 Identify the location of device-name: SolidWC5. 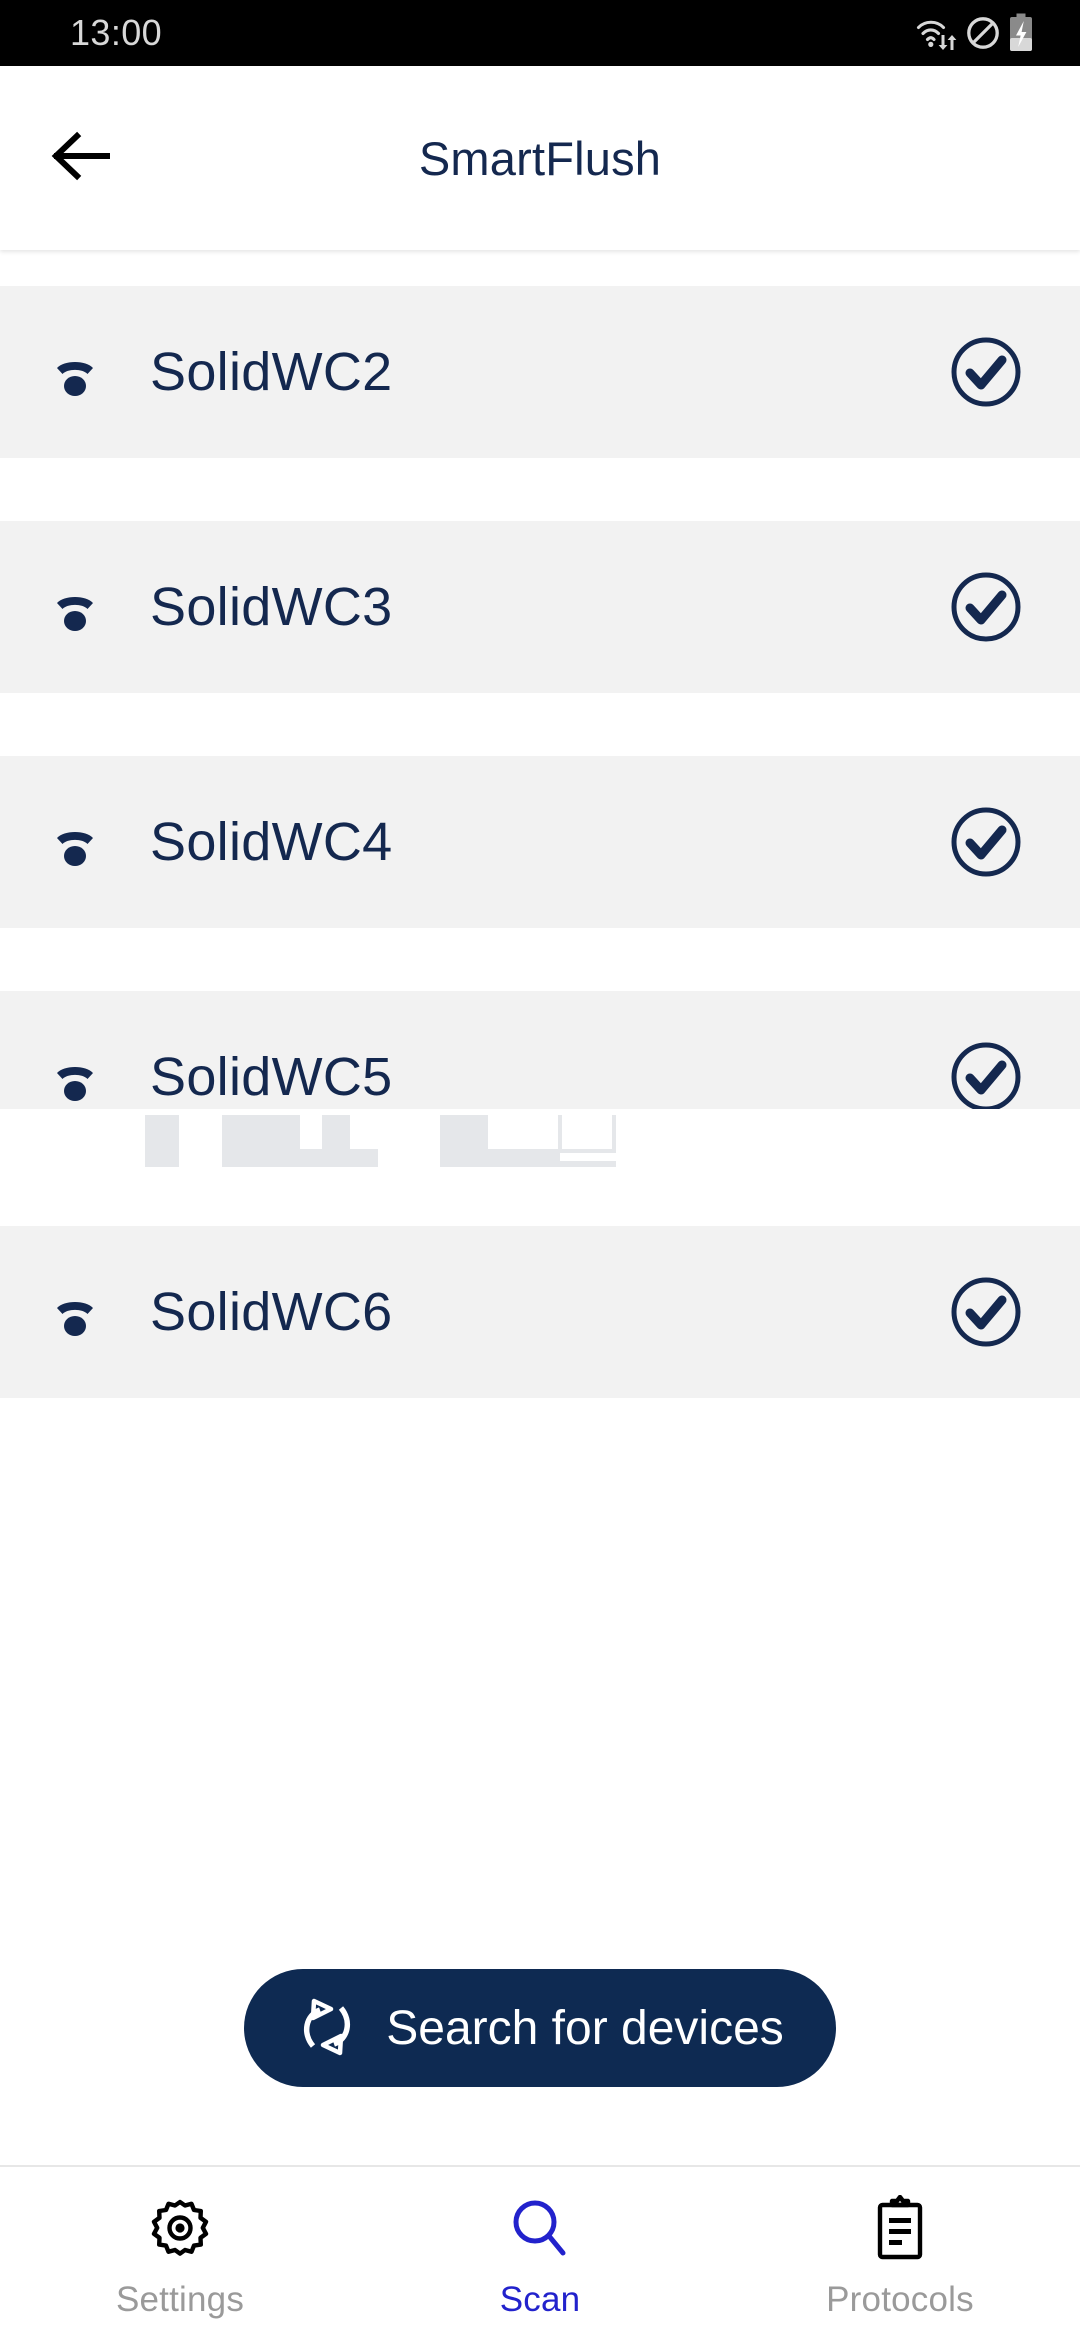
(271, 1077).